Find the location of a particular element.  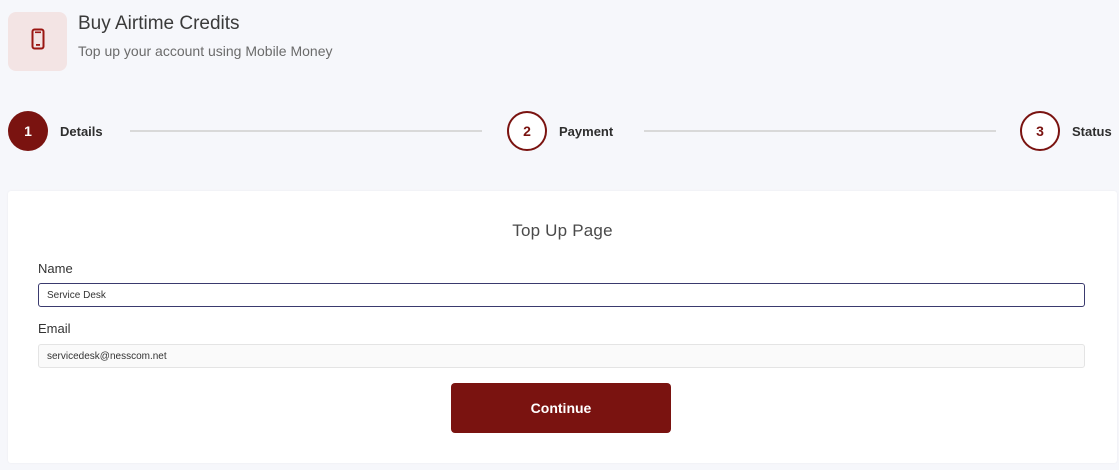

step-status: 3 Status is located at coordinates (1066, 131).